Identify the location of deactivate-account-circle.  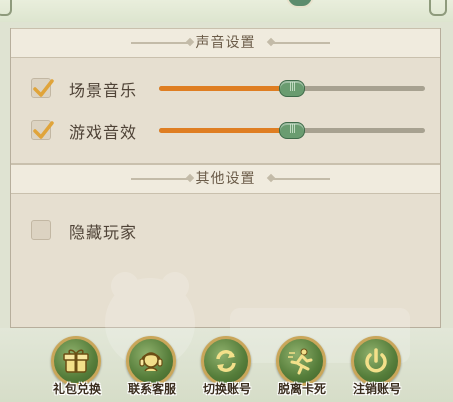
(376, 361).